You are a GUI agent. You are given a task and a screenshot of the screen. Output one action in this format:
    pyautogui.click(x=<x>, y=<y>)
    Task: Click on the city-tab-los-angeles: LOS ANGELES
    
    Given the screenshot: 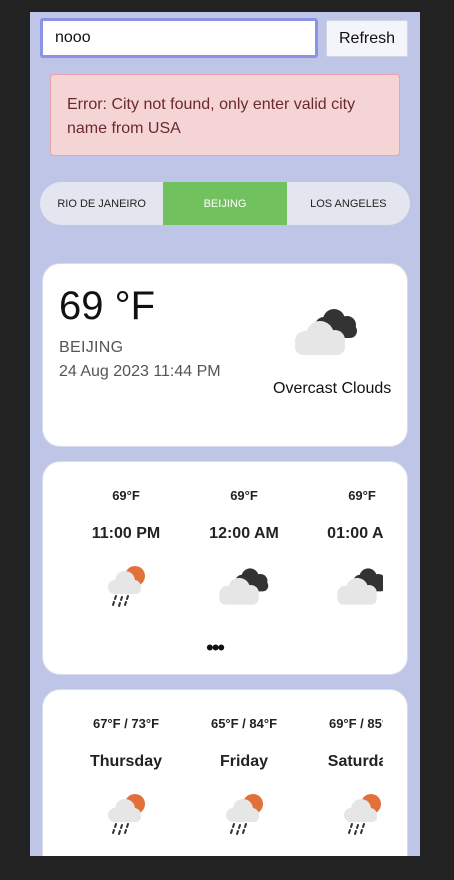 What is the action you would take?
    pyautogui.click(x=348, y=203)
    